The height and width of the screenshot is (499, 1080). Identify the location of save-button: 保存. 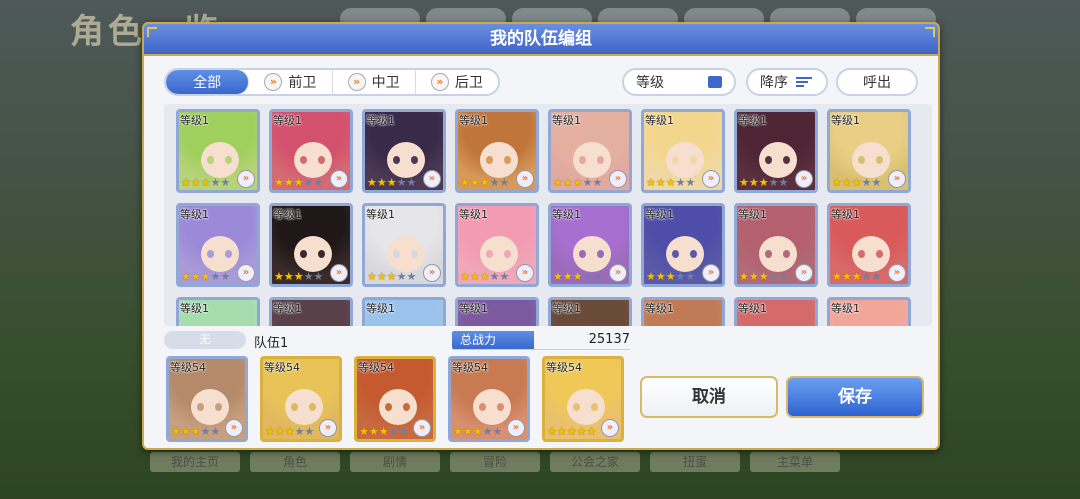
(855, 397).